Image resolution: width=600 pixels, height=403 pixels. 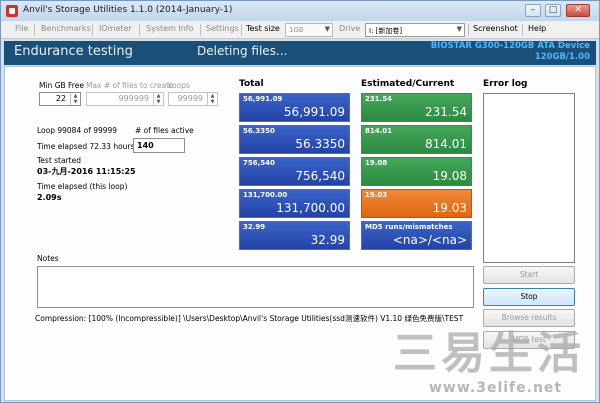 What do you see at coordinates (296, 30) in the screenshot?
I see `test-size-value: 1GB` at bounding box center [296, 30].